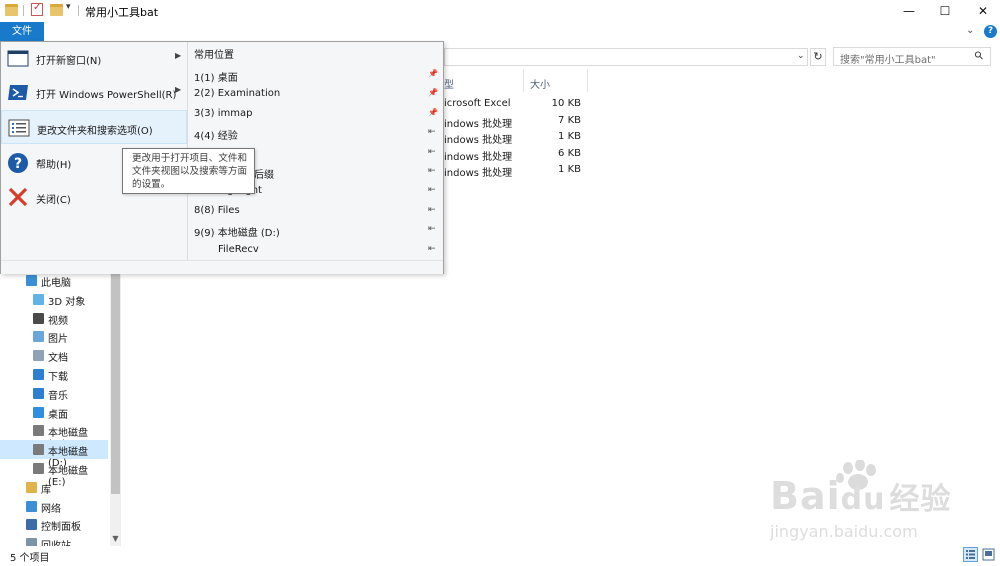 Image resolution: width=1000 pixels, height=566 pixels. What do you see at coordinates (58, 340) in the screenshot?
I see `nav-item-label: 图片` at bounding box center [58, 340].